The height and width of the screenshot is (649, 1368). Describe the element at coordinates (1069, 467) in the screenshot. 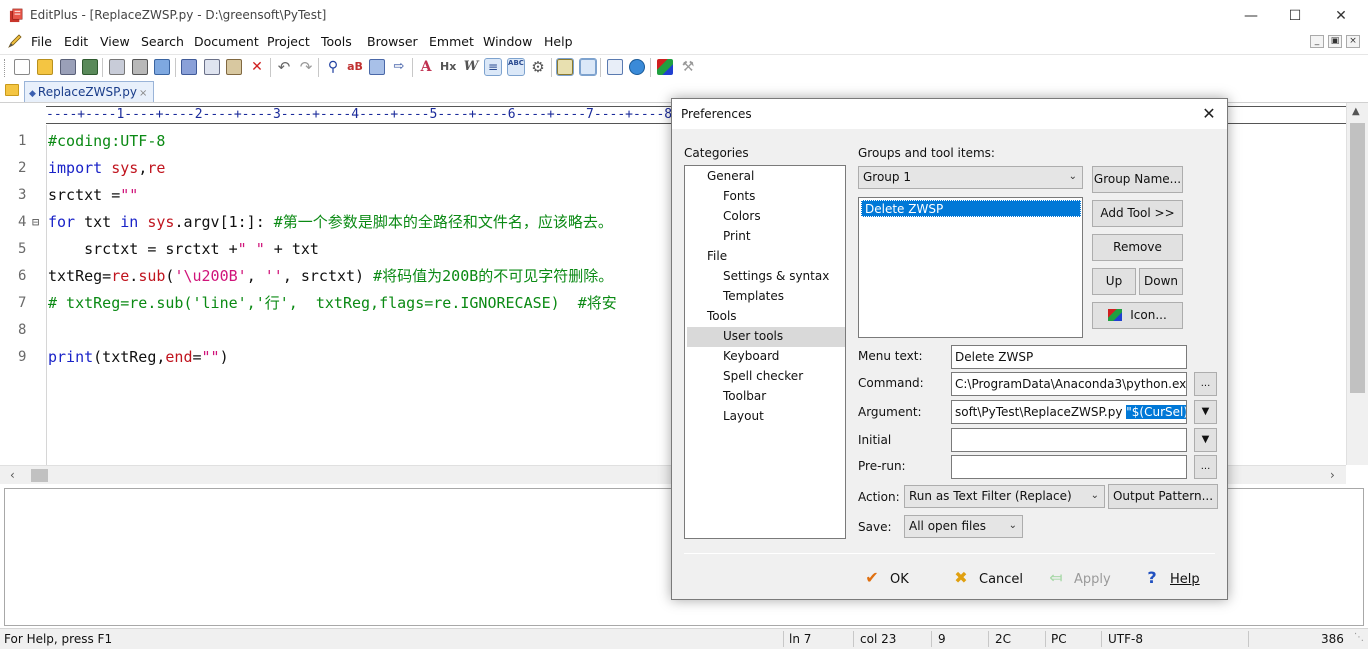

I see `prerun-field` at that location.